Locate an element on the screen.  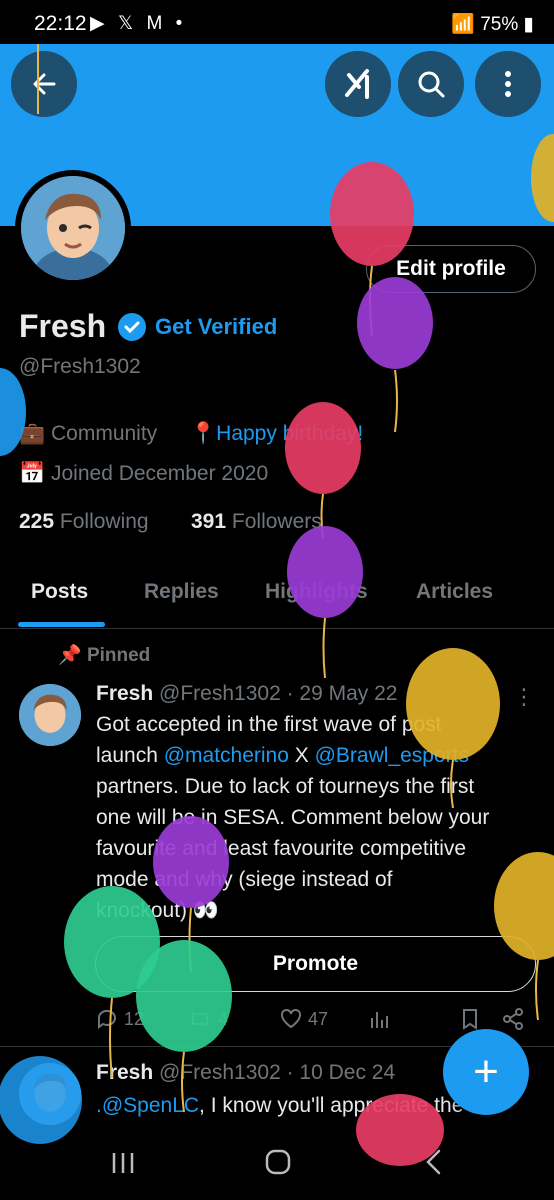
share-icon is located at coordinates (513, 1019).